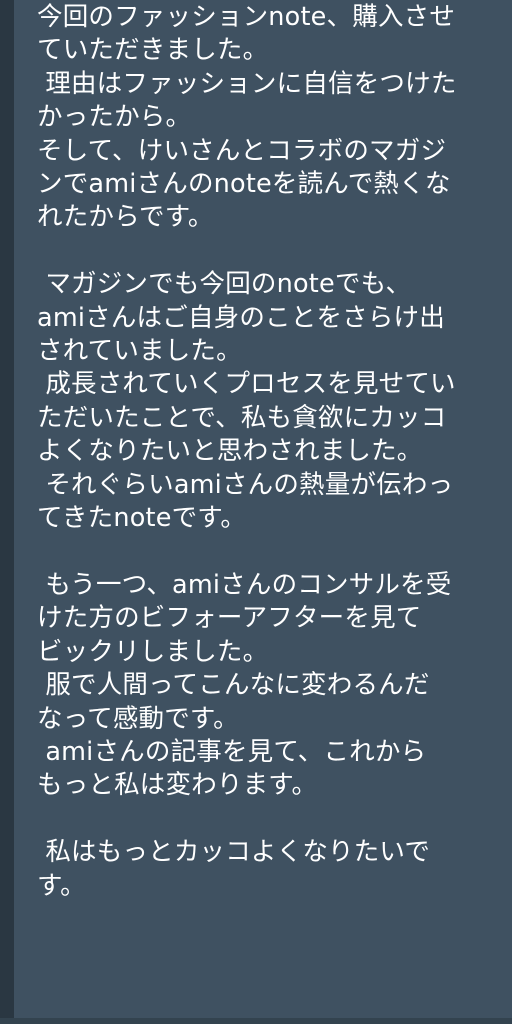  What do you see at coordinates (153, 651) in the screenshot?
I see `message-line: ビックリしました。` at bounding box center [153, 651].